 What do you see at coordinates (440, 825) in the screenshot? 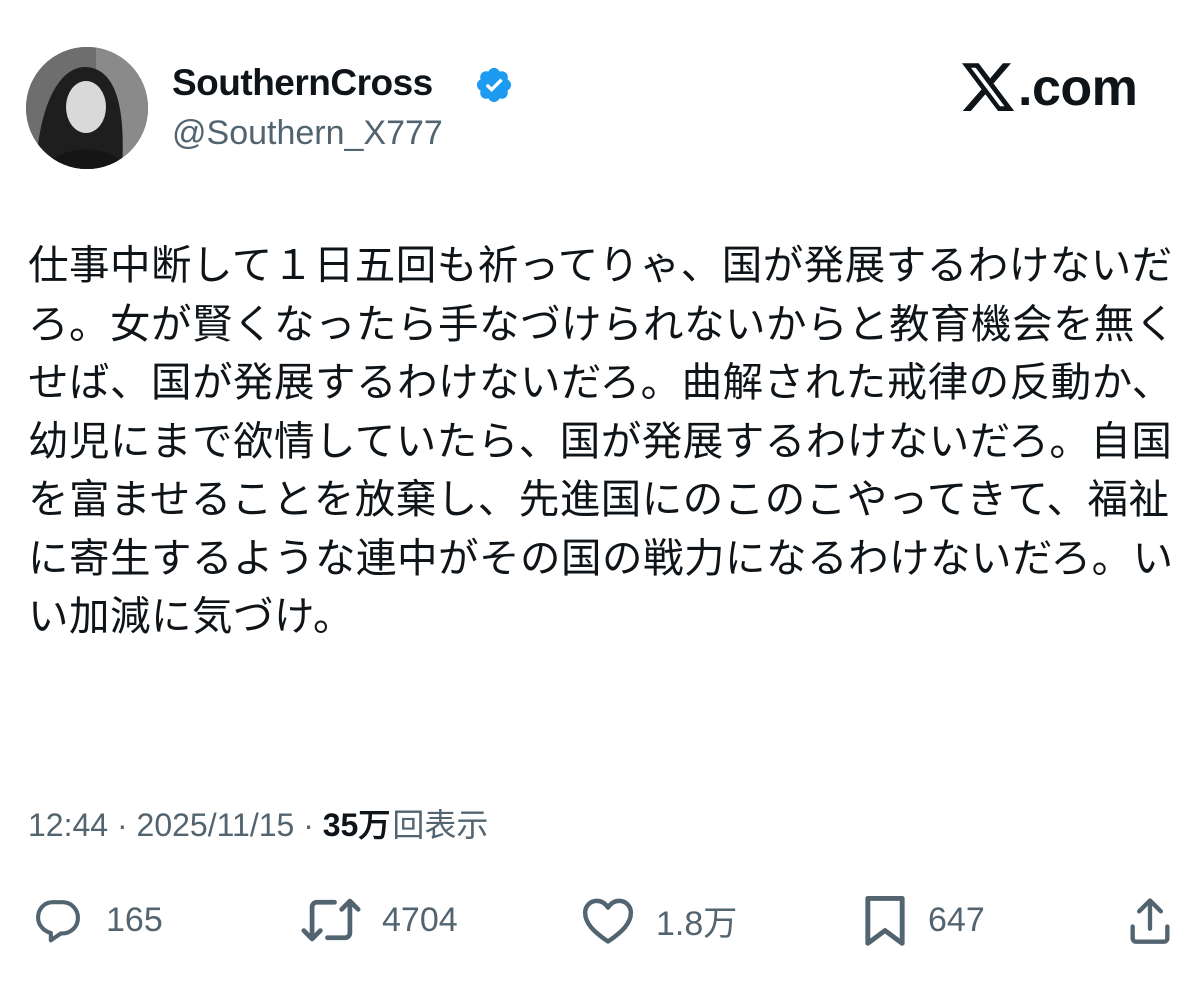
I see `views-label: 回表示` at bounding box center [440, 825].